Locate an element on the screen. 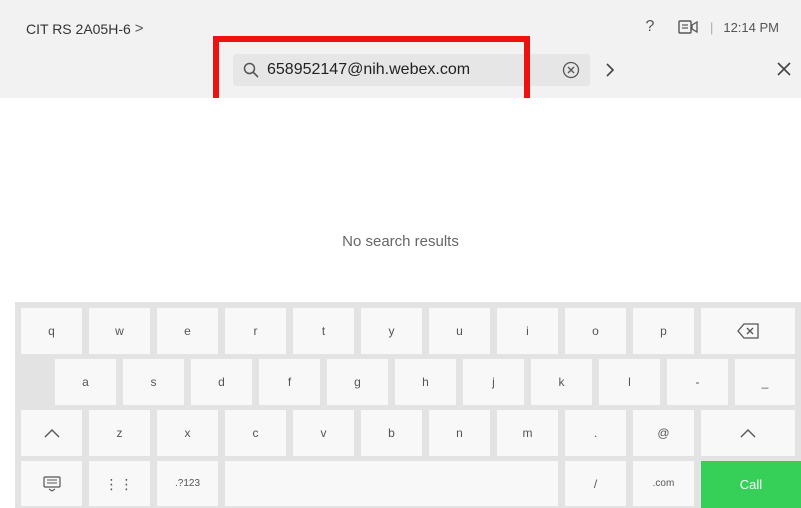 Image resolution: width=801 pixels, height=508 pixels. key-p: p is located at coordinates (663, 331).